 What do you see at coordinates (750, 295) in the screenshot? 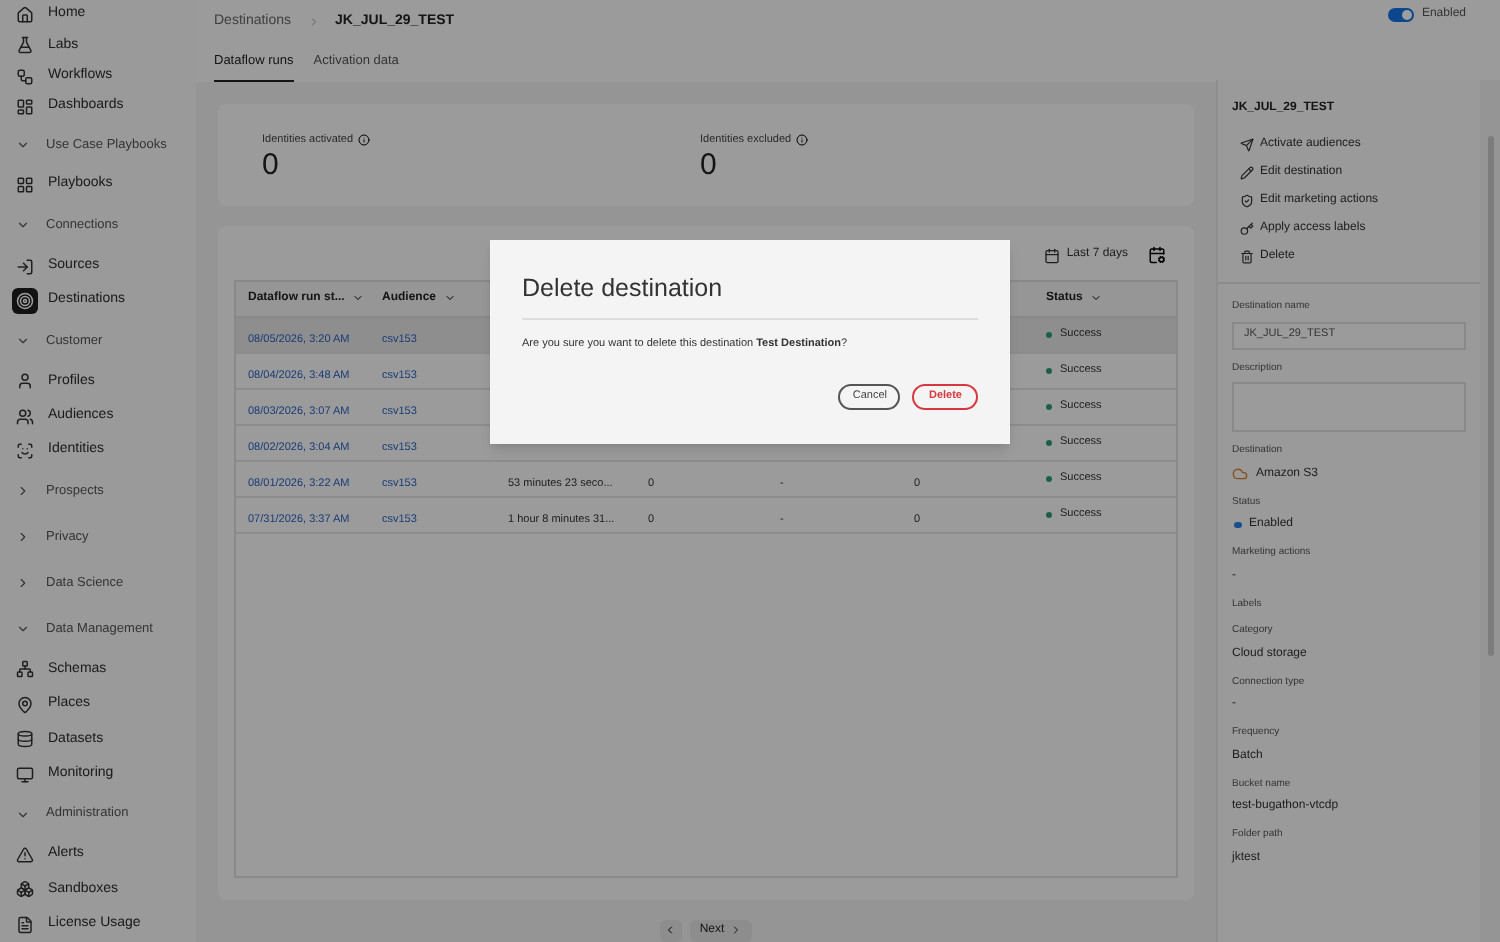
I see `dialog-title: Delete destination` at bounding box center [750, 295].